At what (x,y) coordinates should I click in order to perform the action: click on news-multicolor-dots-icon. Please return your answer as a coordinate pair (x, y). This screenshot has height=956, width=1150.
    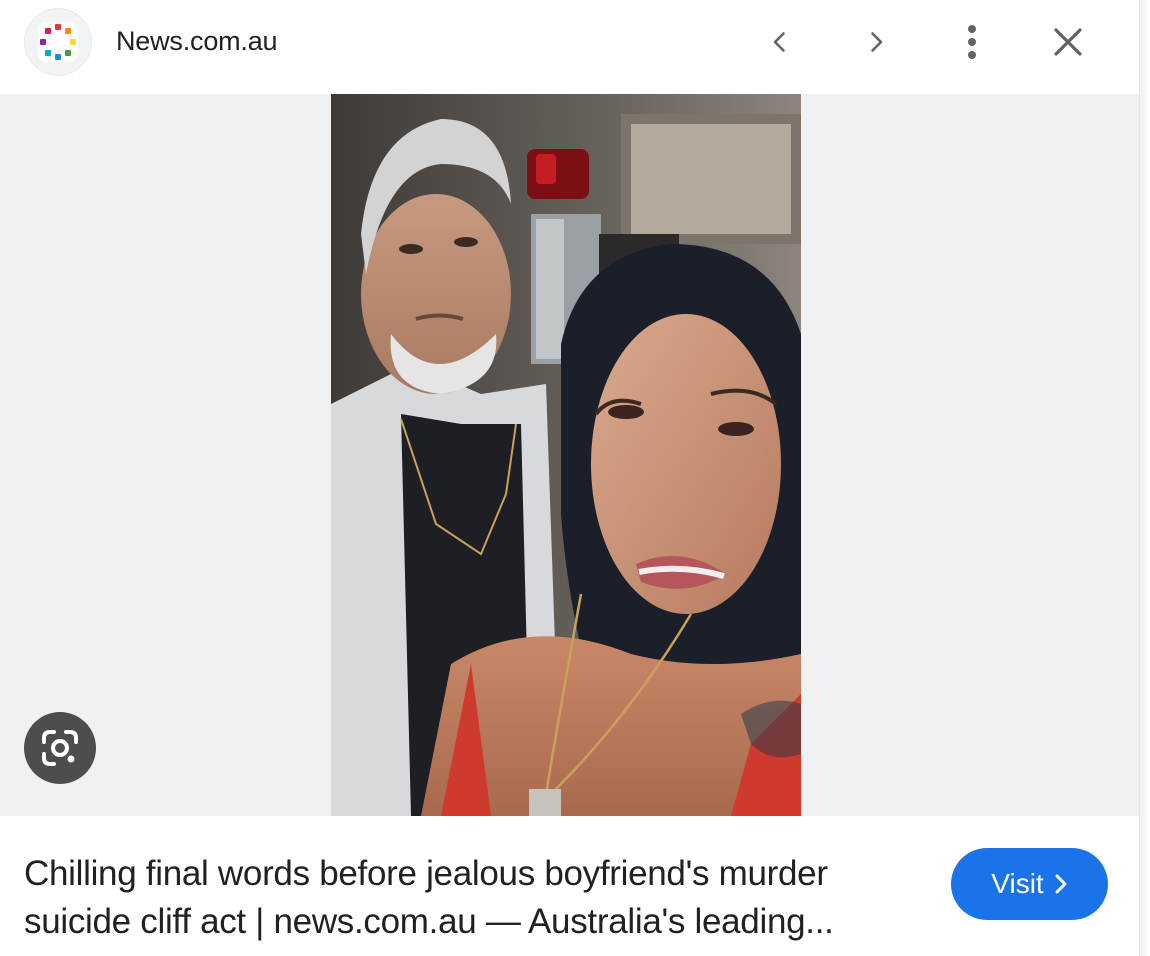
    Looking at the image, I should click on (58, 42).